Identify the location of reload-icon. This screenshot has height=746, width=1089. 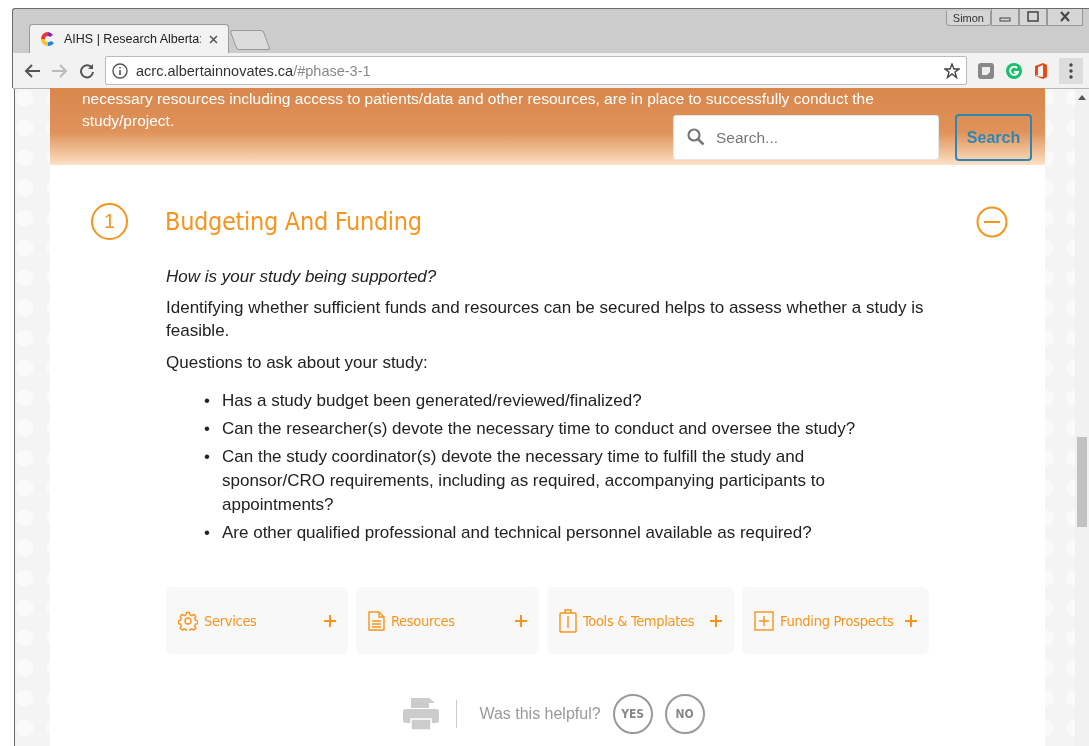
(87, 70).